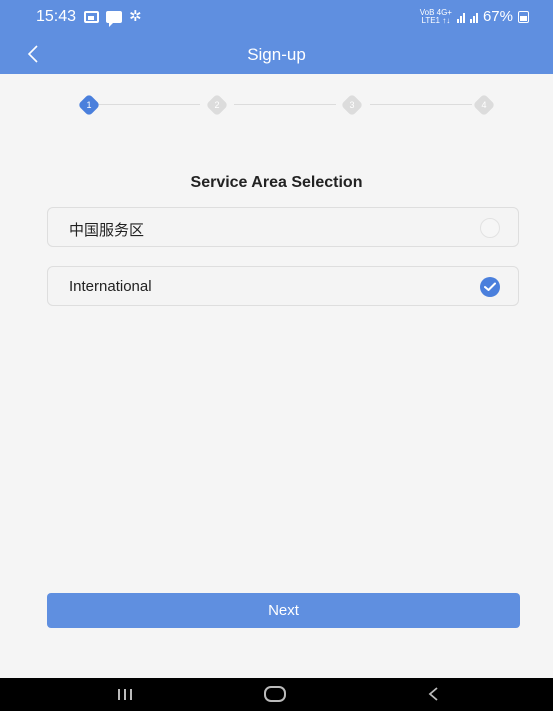 The height and width of the screenshot is (711, 553). What do you see at coordinates (110, 286) in the screenshot?
I see `option-label: International` at bounding box center [110, 286].